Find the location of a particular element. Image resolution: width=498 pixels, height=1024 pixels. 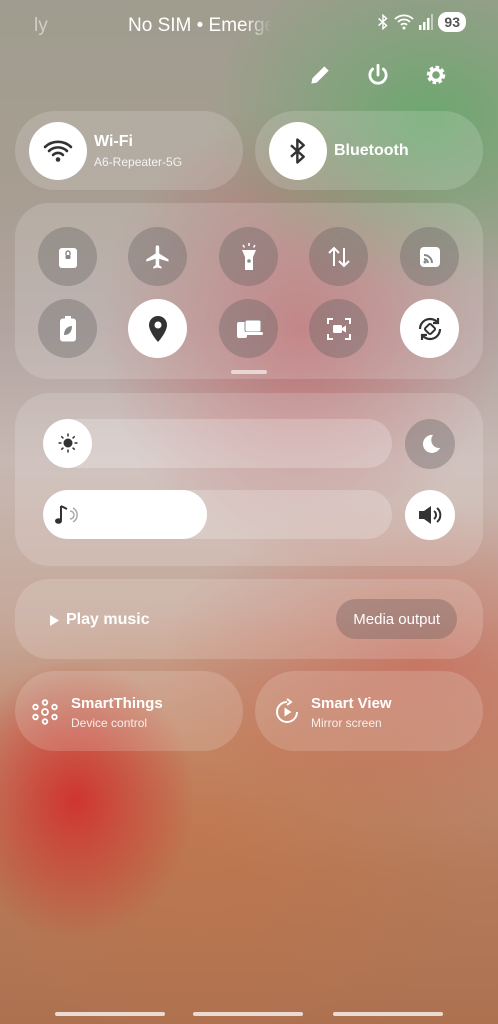

play-music-button: Play music is located at coordinates (99, 620).